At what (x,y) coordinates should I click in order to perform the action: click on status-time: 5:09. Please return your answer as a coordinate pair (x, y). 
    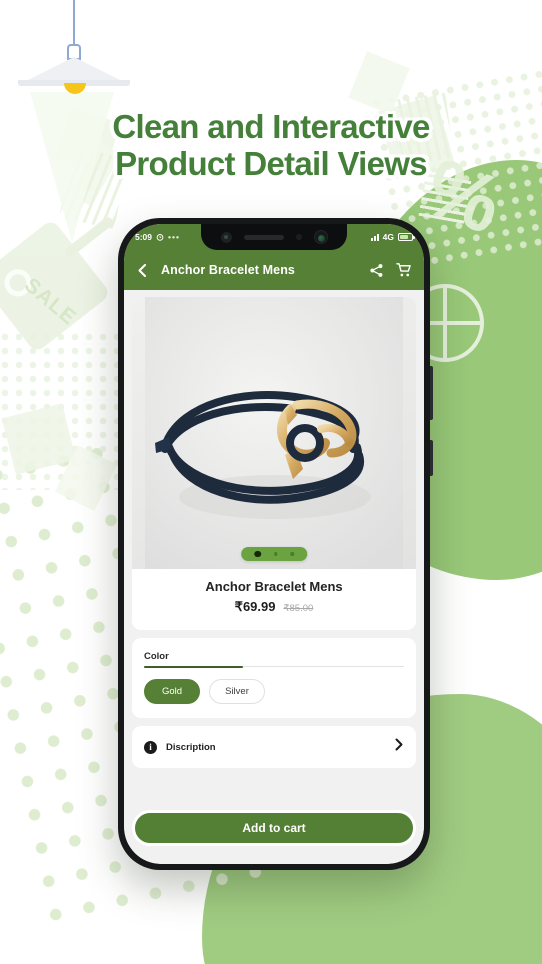
    Looking at the image, I should click on (144, 237).